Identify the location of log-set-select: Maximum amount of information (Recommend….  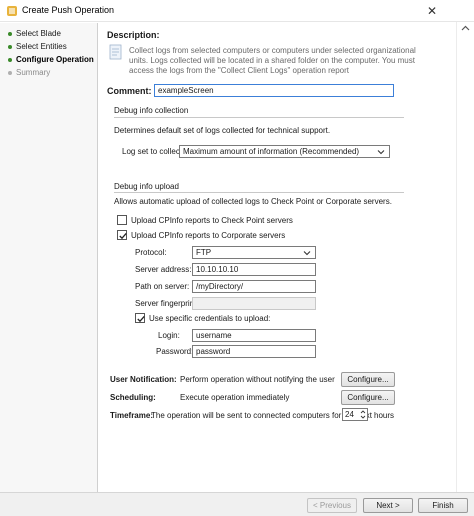
(284, 151).